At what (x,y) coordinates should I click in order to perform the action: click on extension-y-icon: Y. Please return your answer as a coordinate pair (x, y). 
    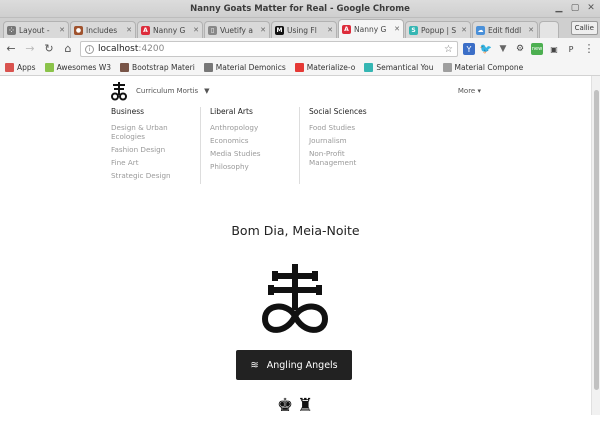
    Looking at the image, I should click on (469, 49).